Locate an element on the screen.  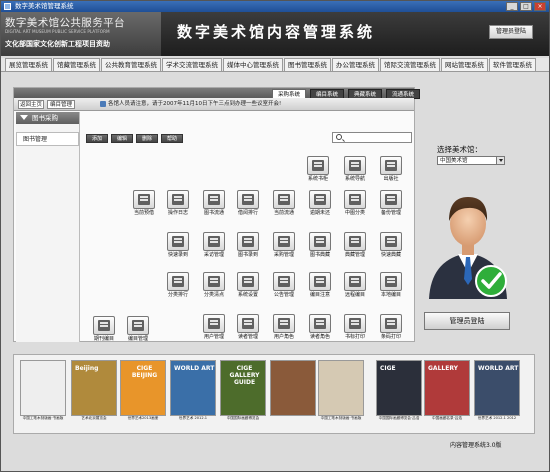
function-icon: 中图分类 is located at coordinates (355, 205).